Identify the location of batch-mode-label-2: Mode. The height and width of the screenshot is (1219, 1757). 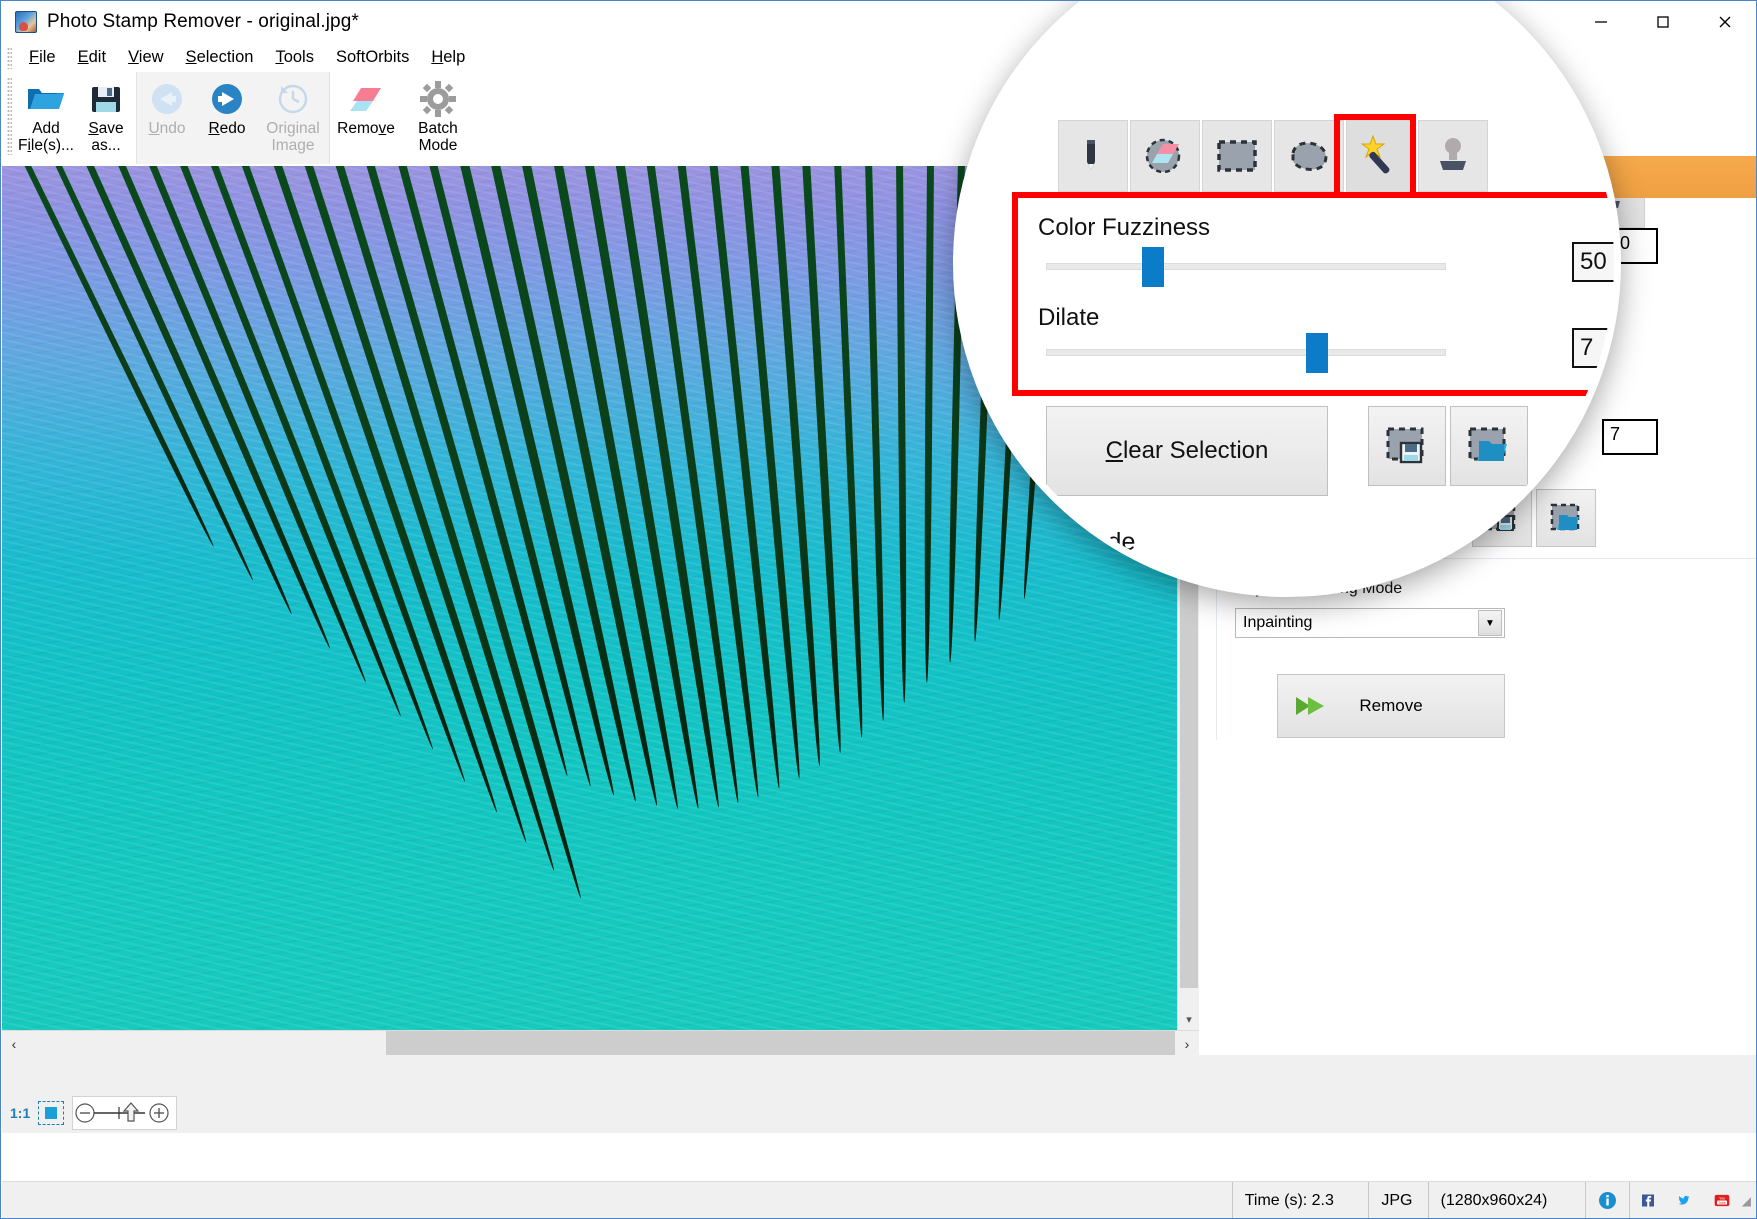
(438, 146).